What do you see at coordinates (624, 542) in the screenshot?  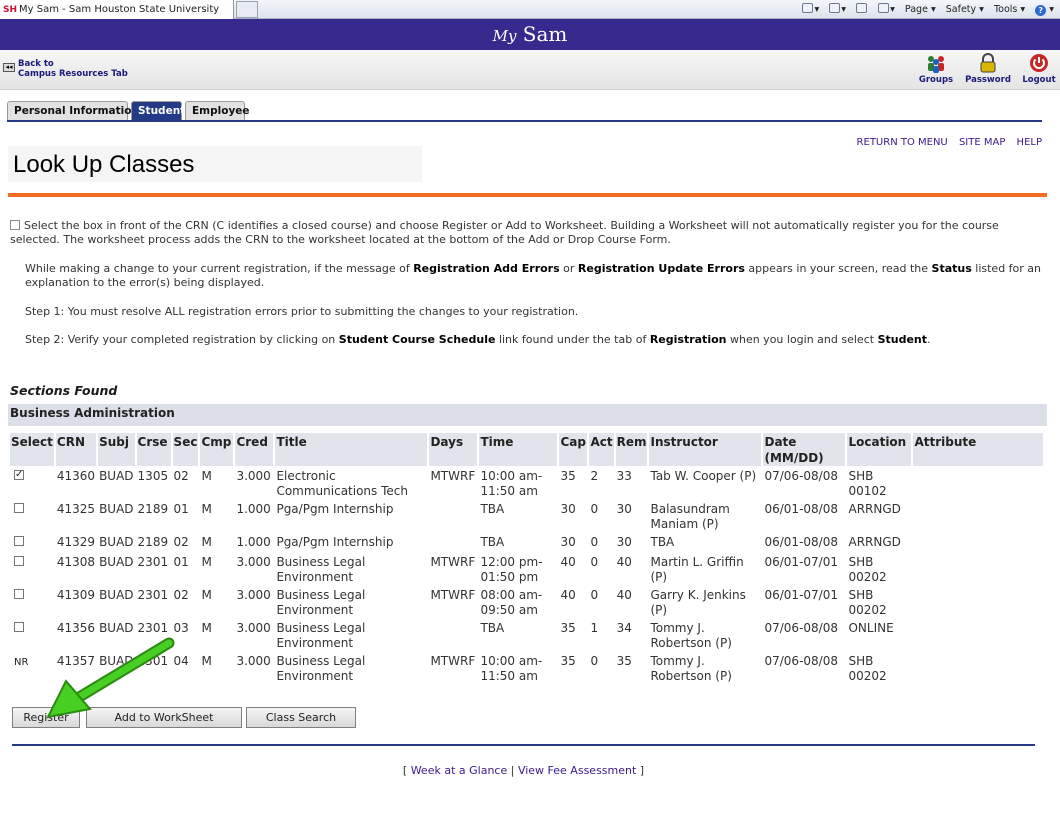 I see `cell-rem: 30` at bounding box center [624, 542].